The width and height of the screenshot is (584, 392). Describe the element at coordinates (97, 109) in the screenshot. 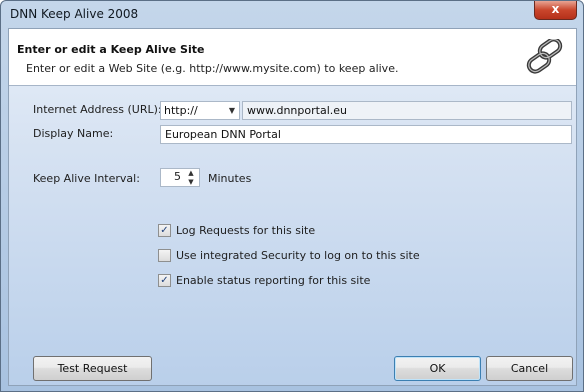

I see `url-label: Internet Address (URL):` at that location.